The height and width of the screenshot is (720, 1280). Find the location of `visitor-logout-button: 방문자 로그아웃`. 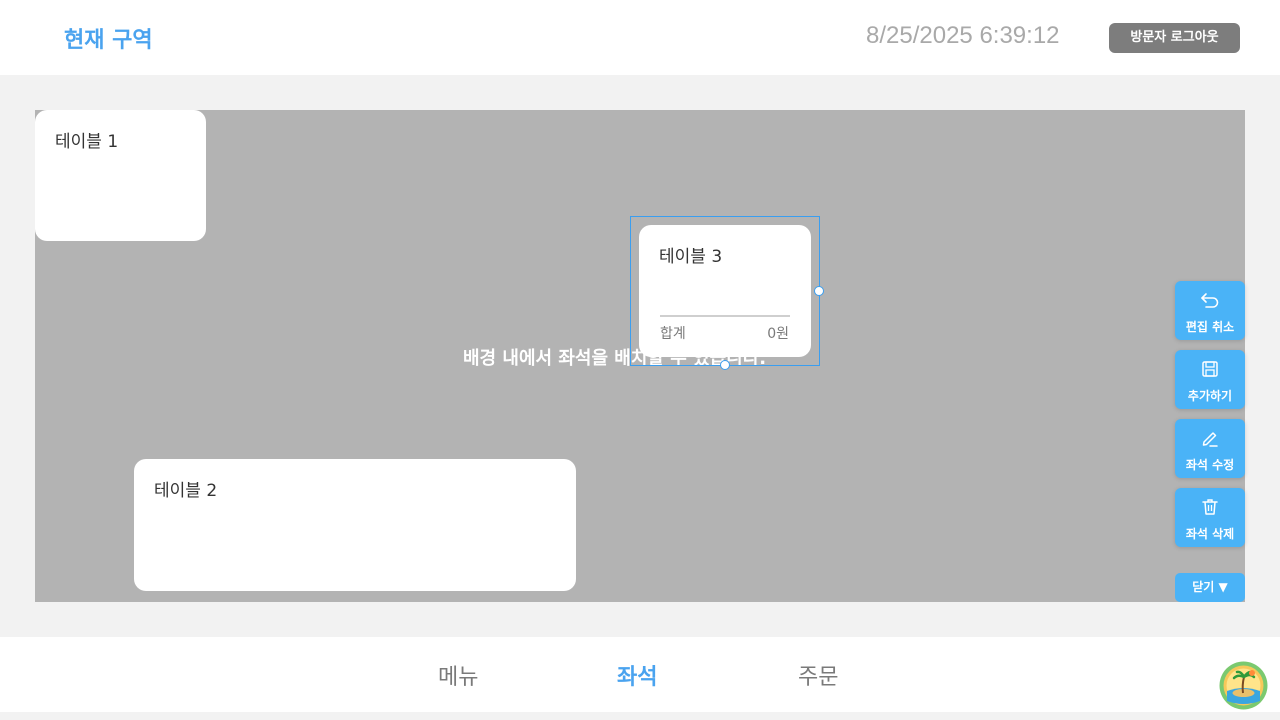

visitor-logout-button: 방문자 로그아웃 is located at coordinates (1174, 38).